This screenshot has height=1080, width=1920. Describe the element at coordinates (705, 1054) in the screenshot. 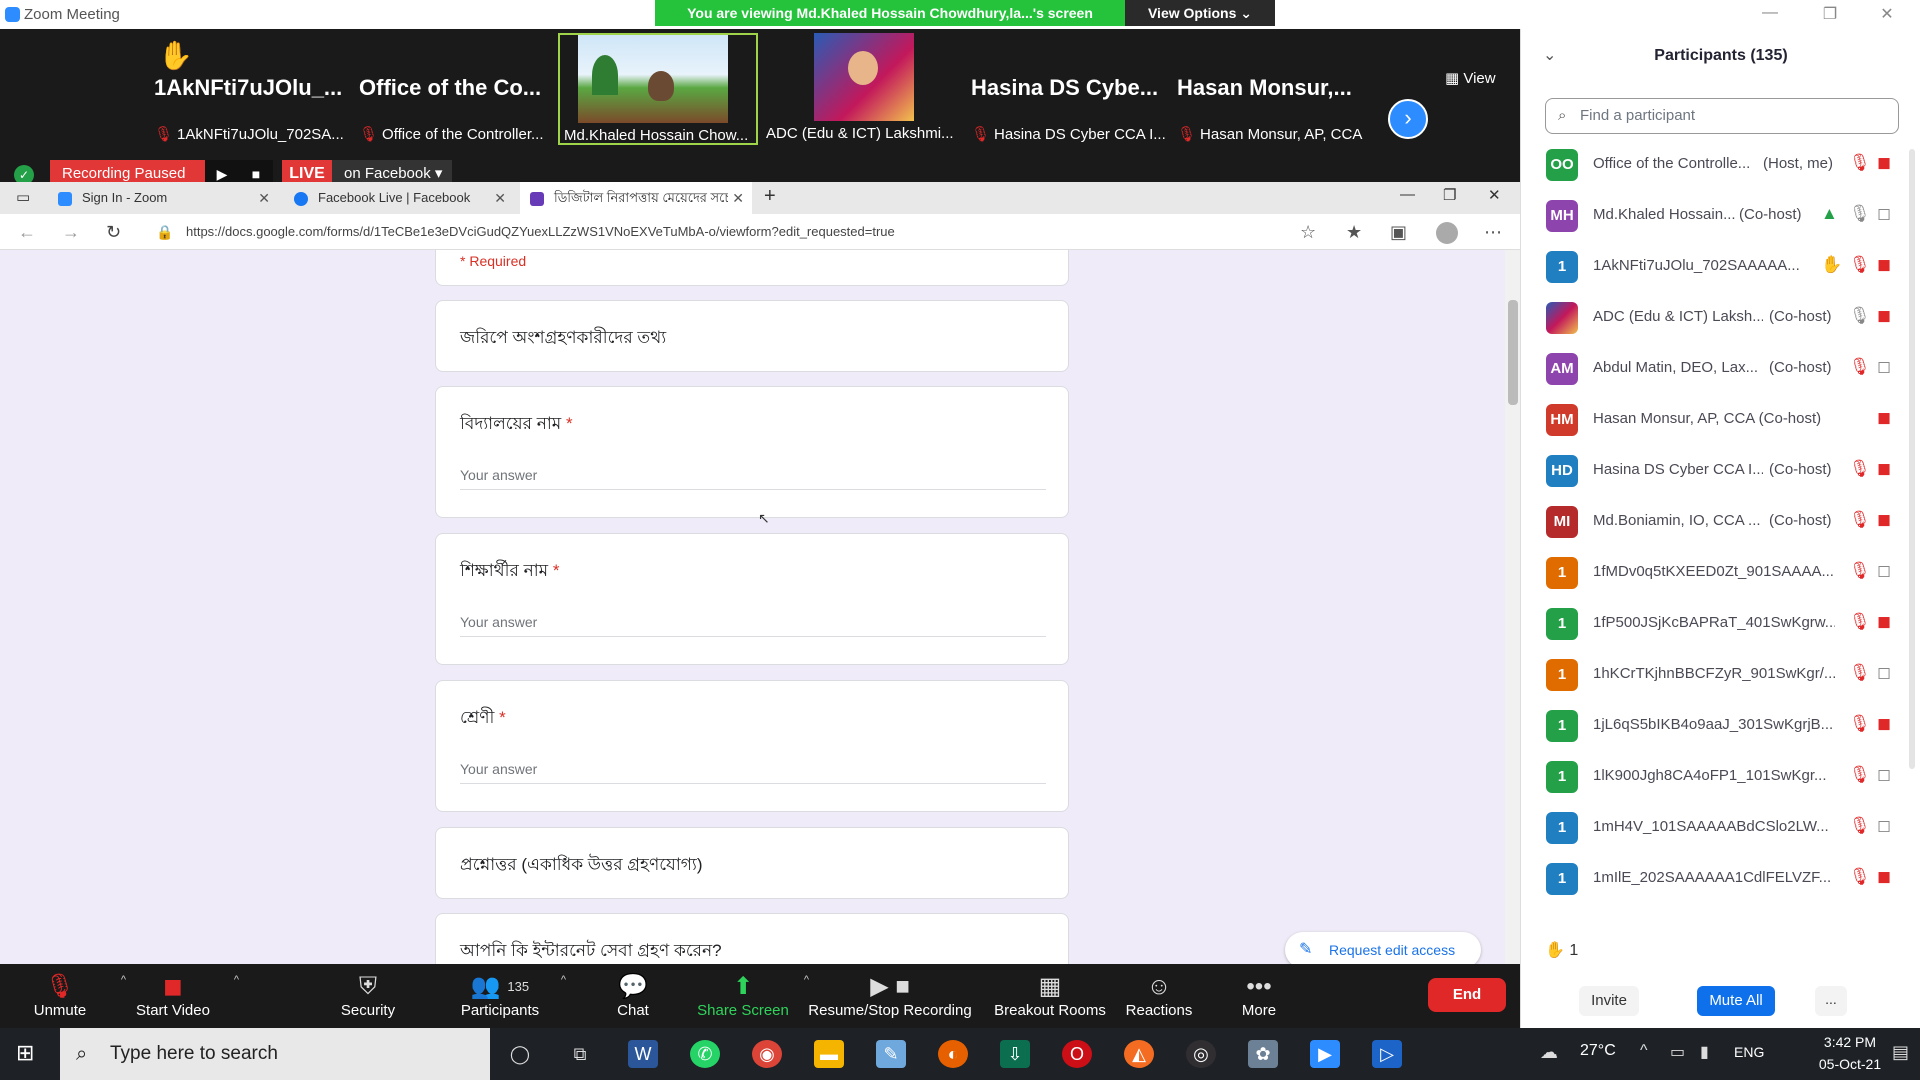

I see `whatsapp-icon: ✆` at that location.